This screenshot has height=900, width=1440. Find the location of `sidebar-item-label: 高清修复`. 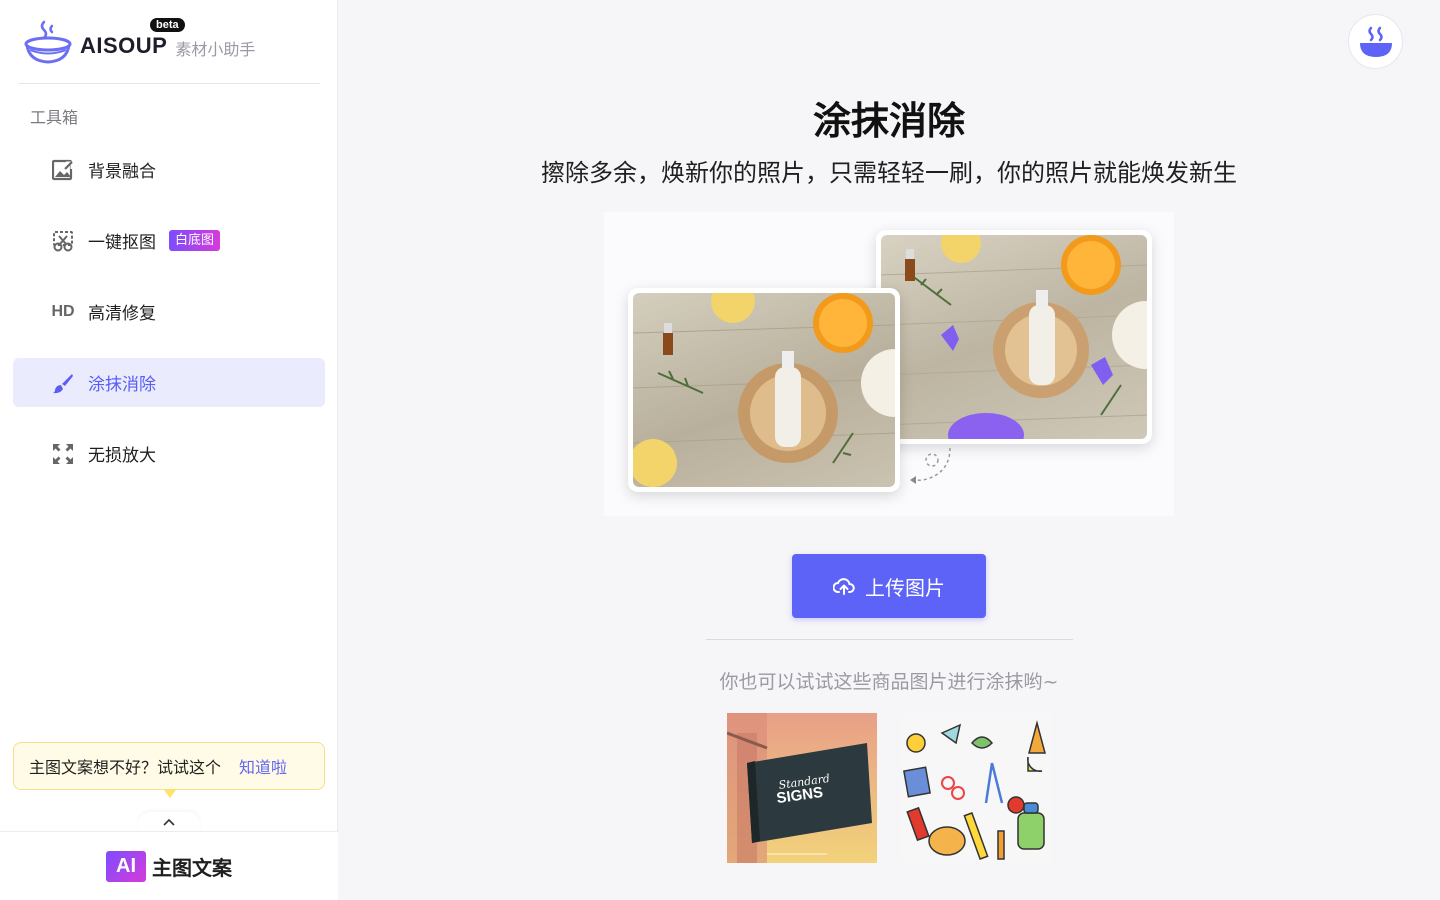

sidebar-item-label: 高清修复 is located at coordinates (122, 314).